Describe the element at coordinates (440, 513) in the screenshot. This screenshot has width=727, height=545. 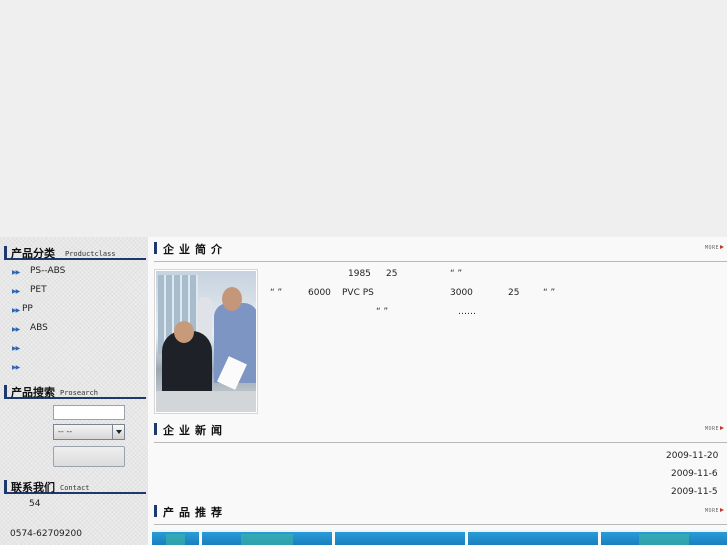
I see `products-header: 产品推荐 MORE` at that location.